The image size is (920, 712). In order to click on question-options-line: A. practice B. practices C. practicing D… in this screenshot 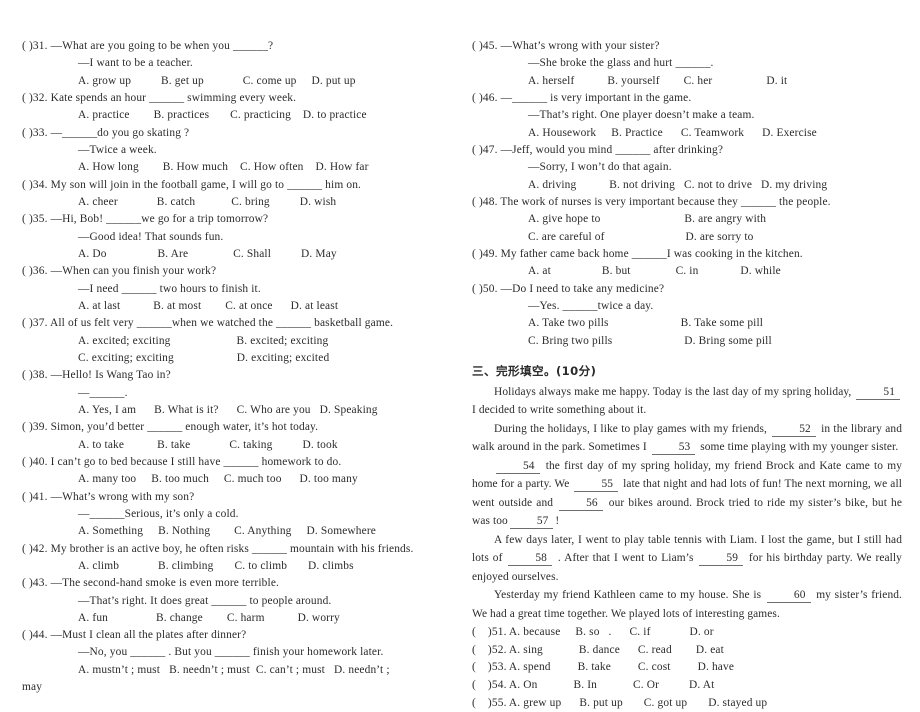, I will do `click(238, 115)`.